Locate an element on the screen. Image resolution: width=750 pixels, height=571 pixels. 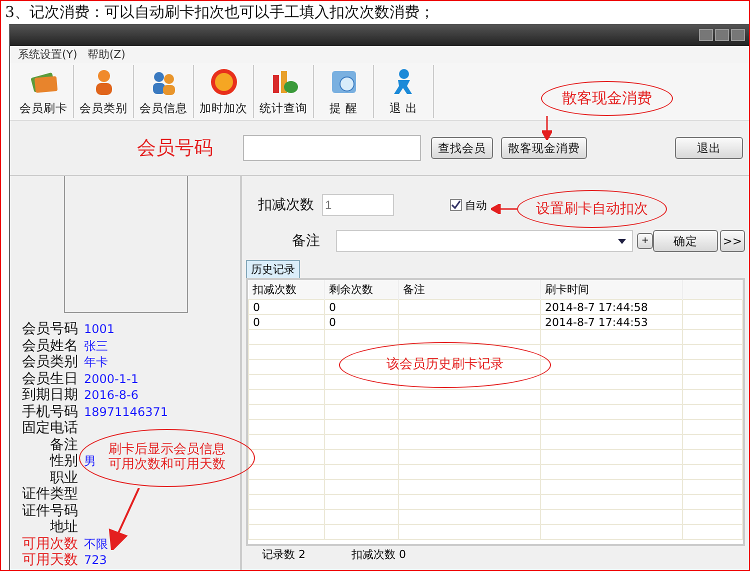
auto-deduct-checkbox is located at coordinates (456, 205).